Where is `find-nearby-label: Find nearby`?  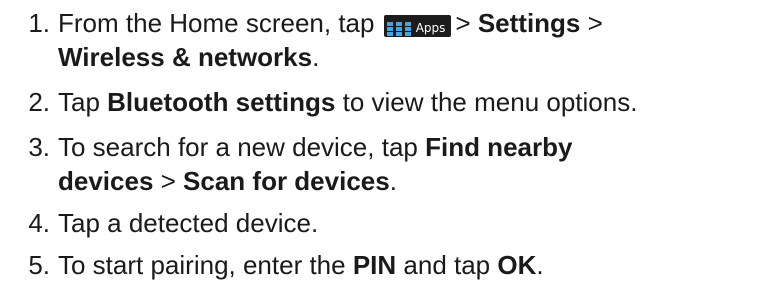 find-nearby-label: Find nearby is located at coordinates (499, 147).